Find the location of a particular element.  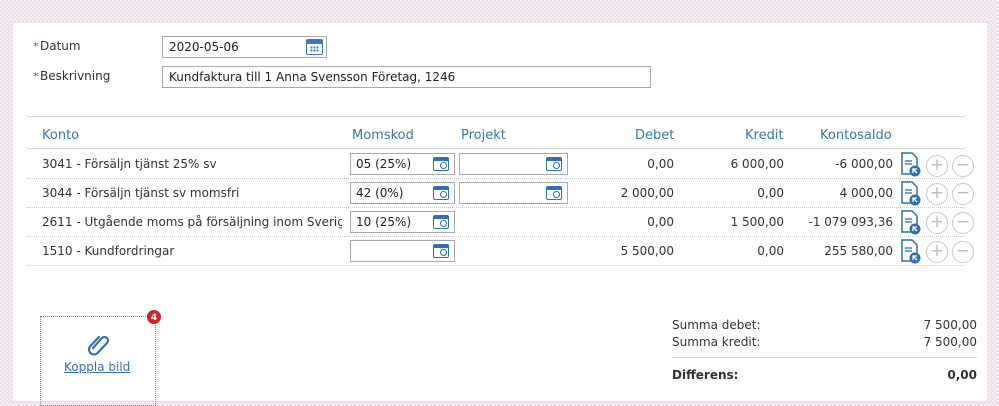

kontosaldo-cell: 4 000,00 is located at coordinates (866, 193).